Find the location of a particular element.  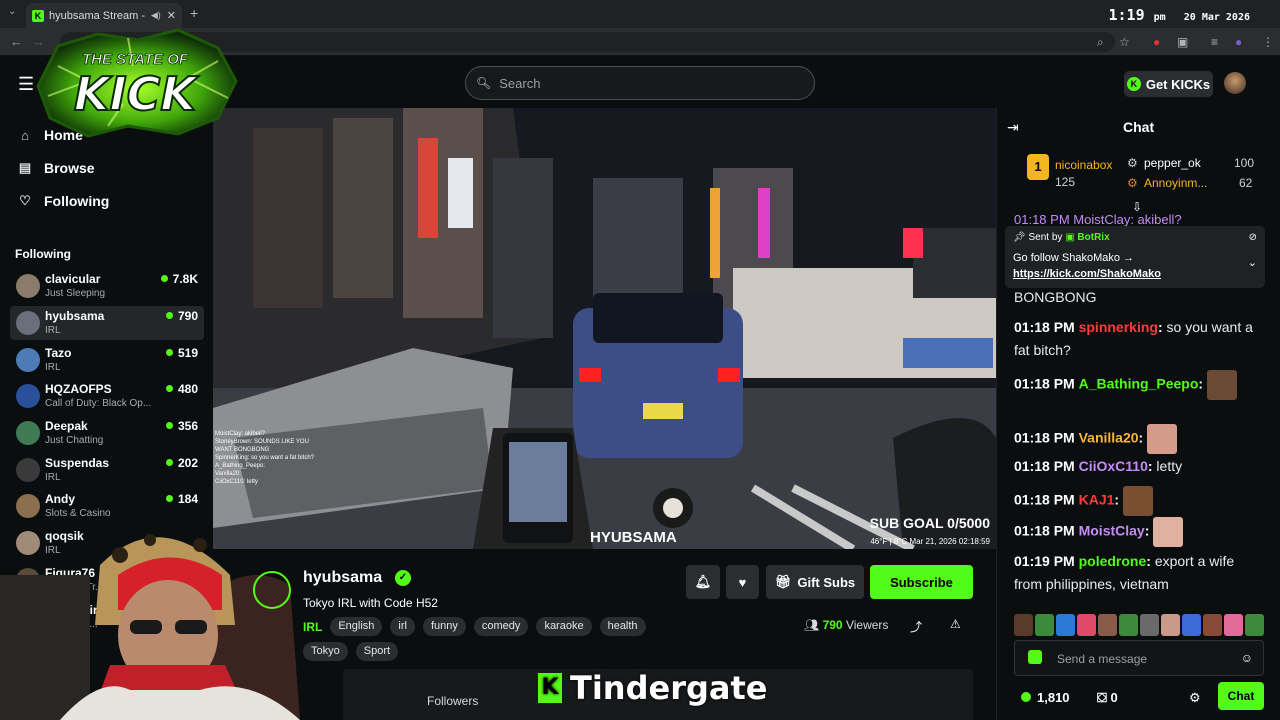

extensions-icon: ▣ is located at coordinates (1182, 42).